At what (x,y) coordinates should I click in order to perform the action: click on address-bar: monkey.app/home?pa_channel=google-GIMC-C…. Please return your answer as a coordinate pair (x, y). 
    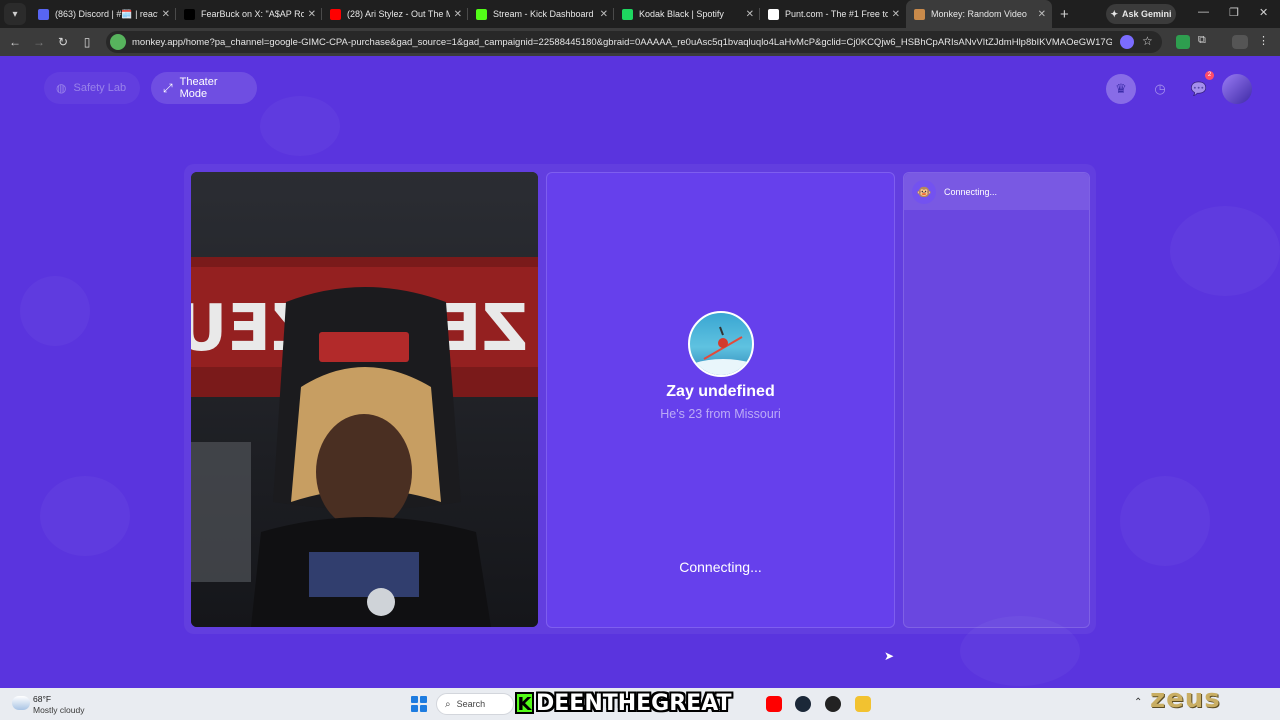
    Looking at the image, I should click on (634, 42).